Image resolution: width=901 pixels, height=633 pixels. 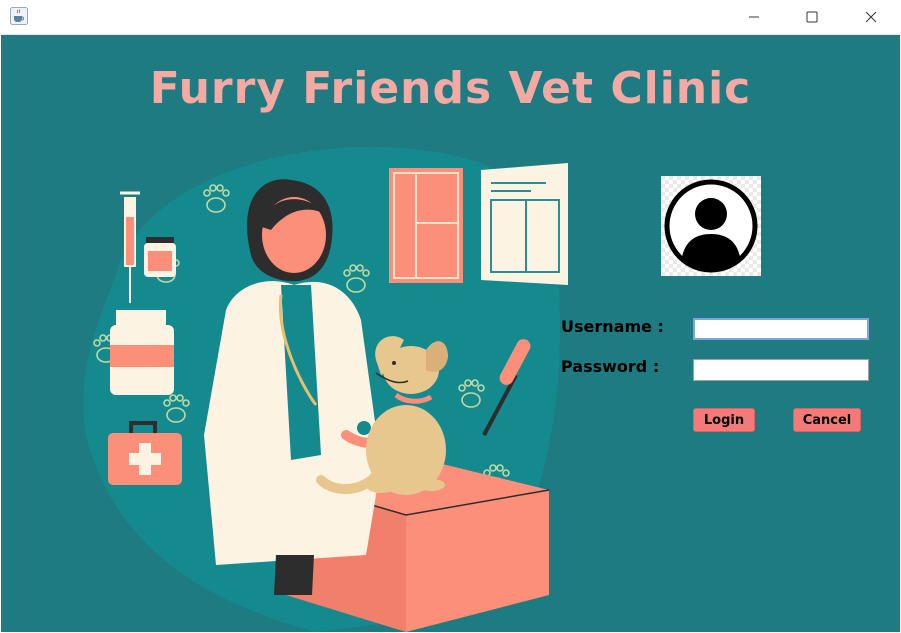 I want to click on password-label: Password :, so click(x=610, y=366).